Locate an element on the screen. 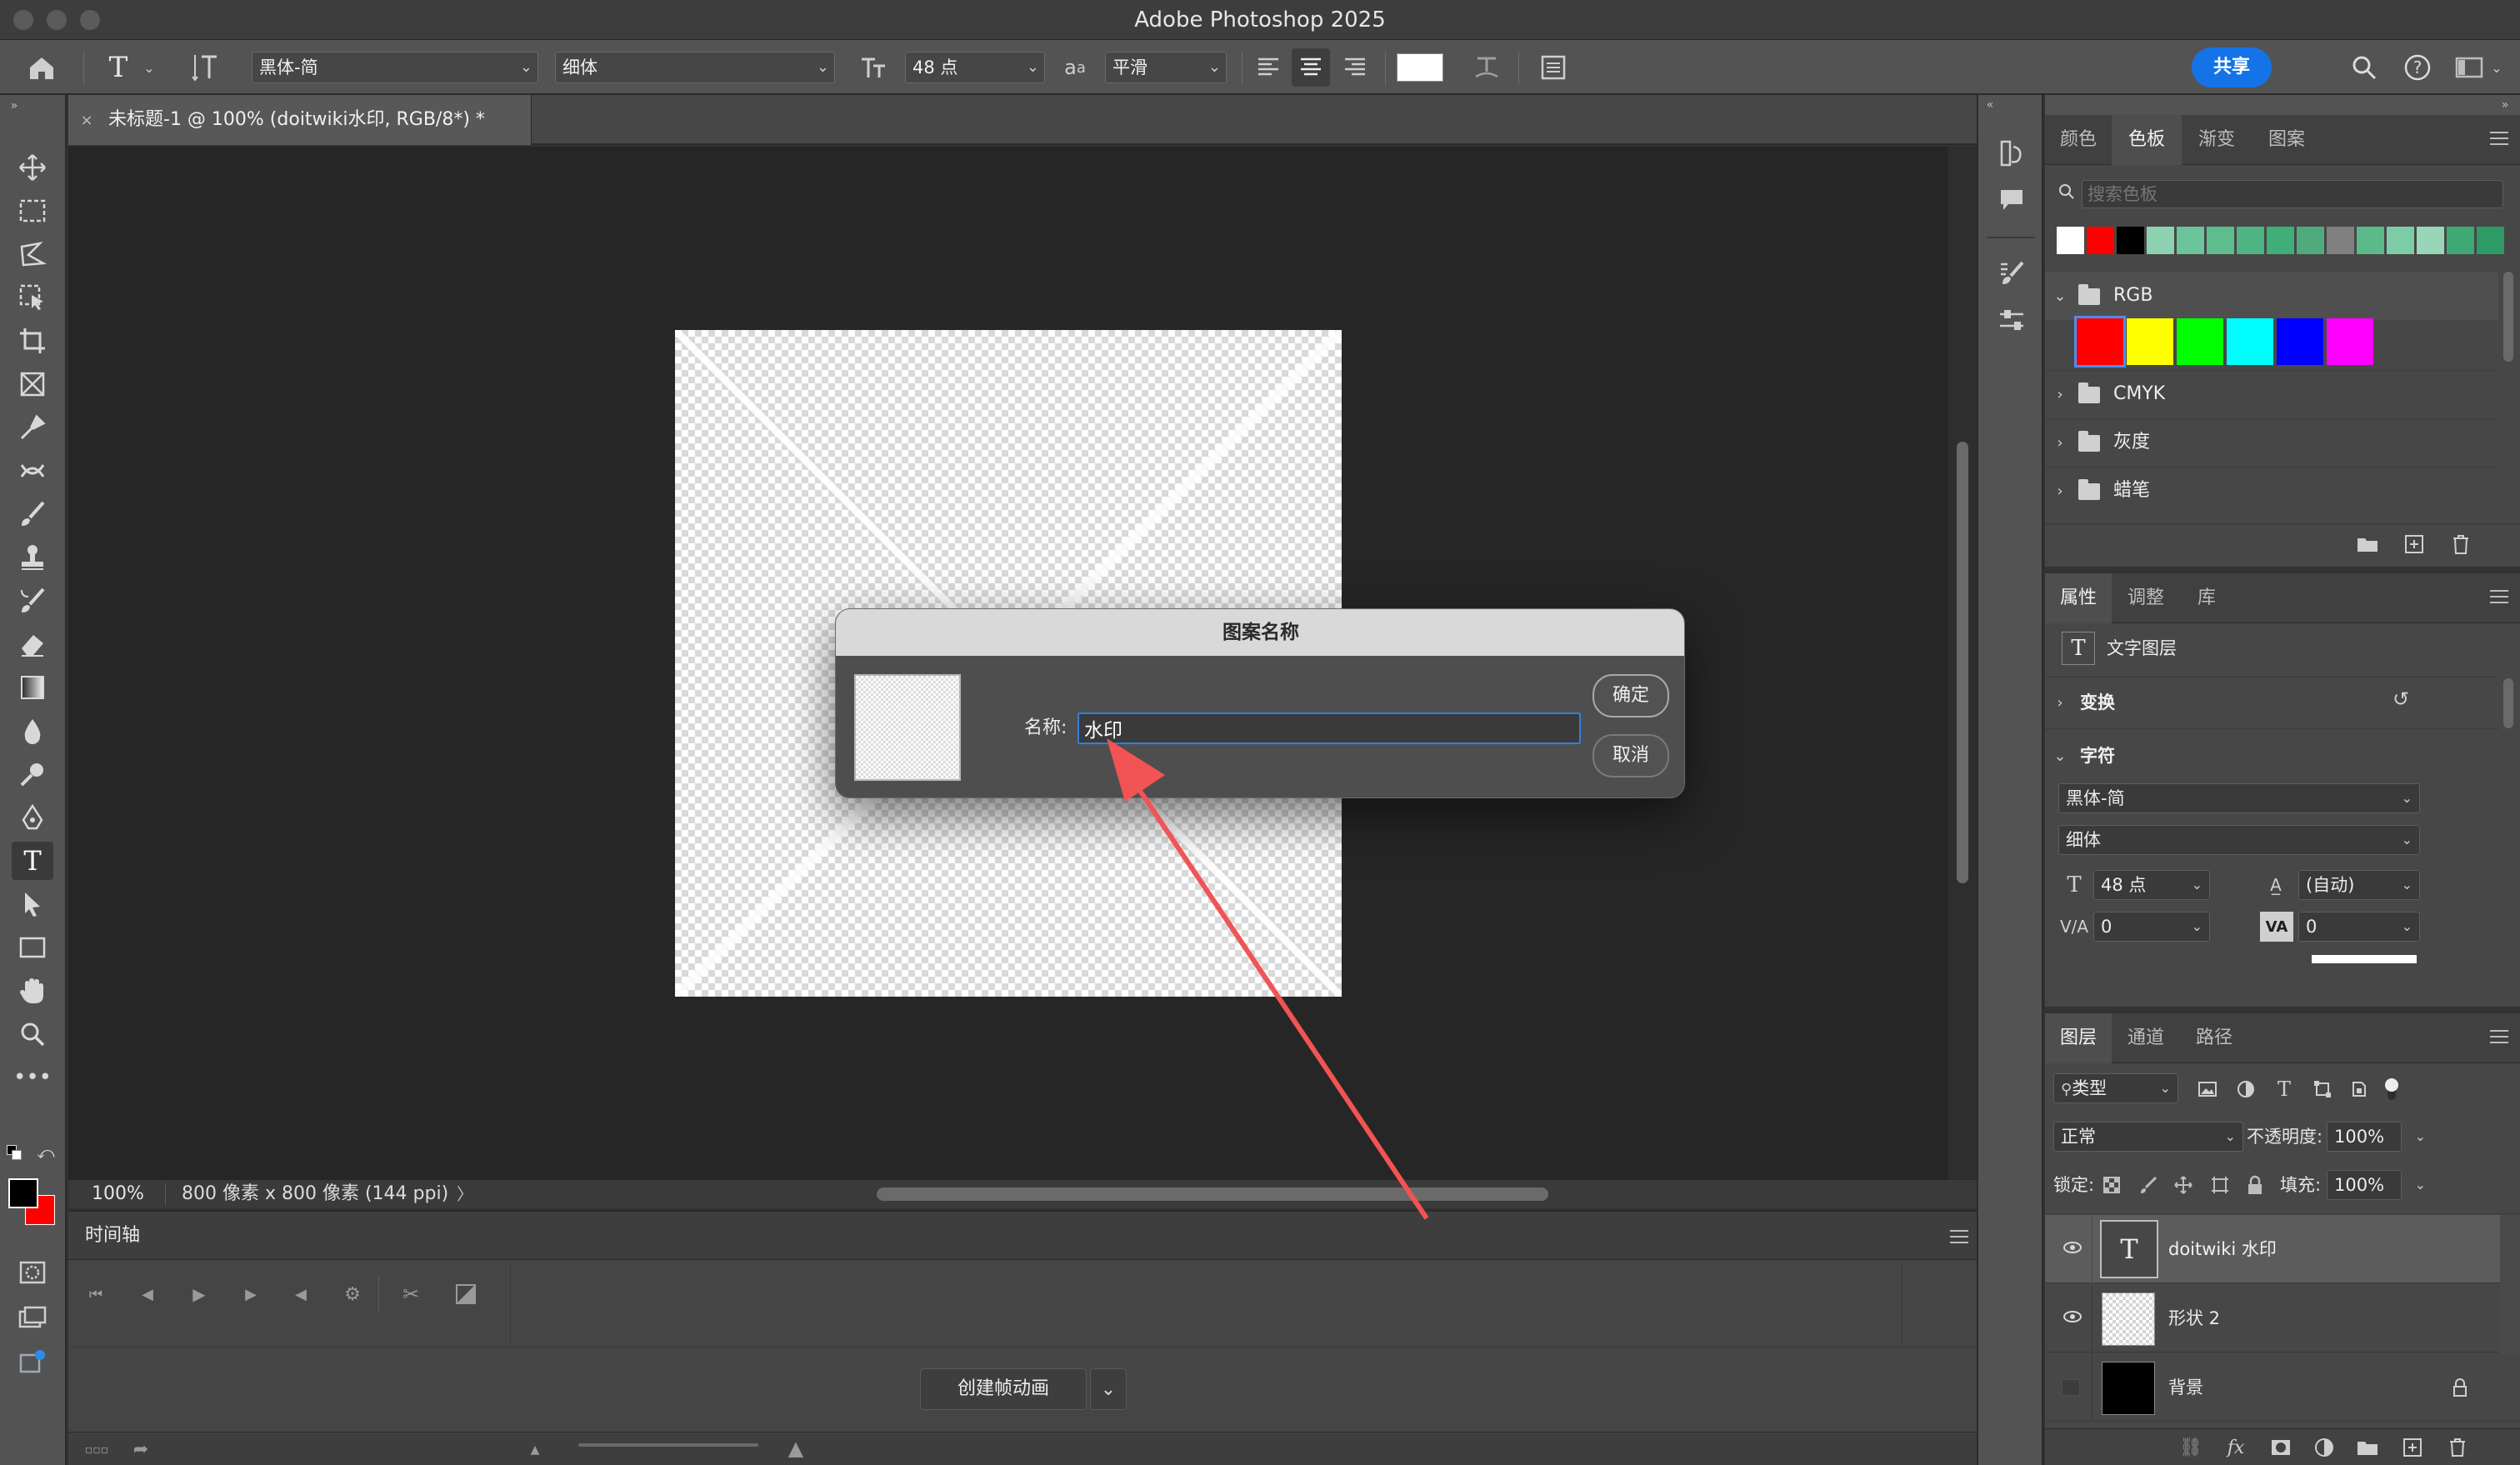  vertical-scrollbar is located at coordinates (1962, 663).